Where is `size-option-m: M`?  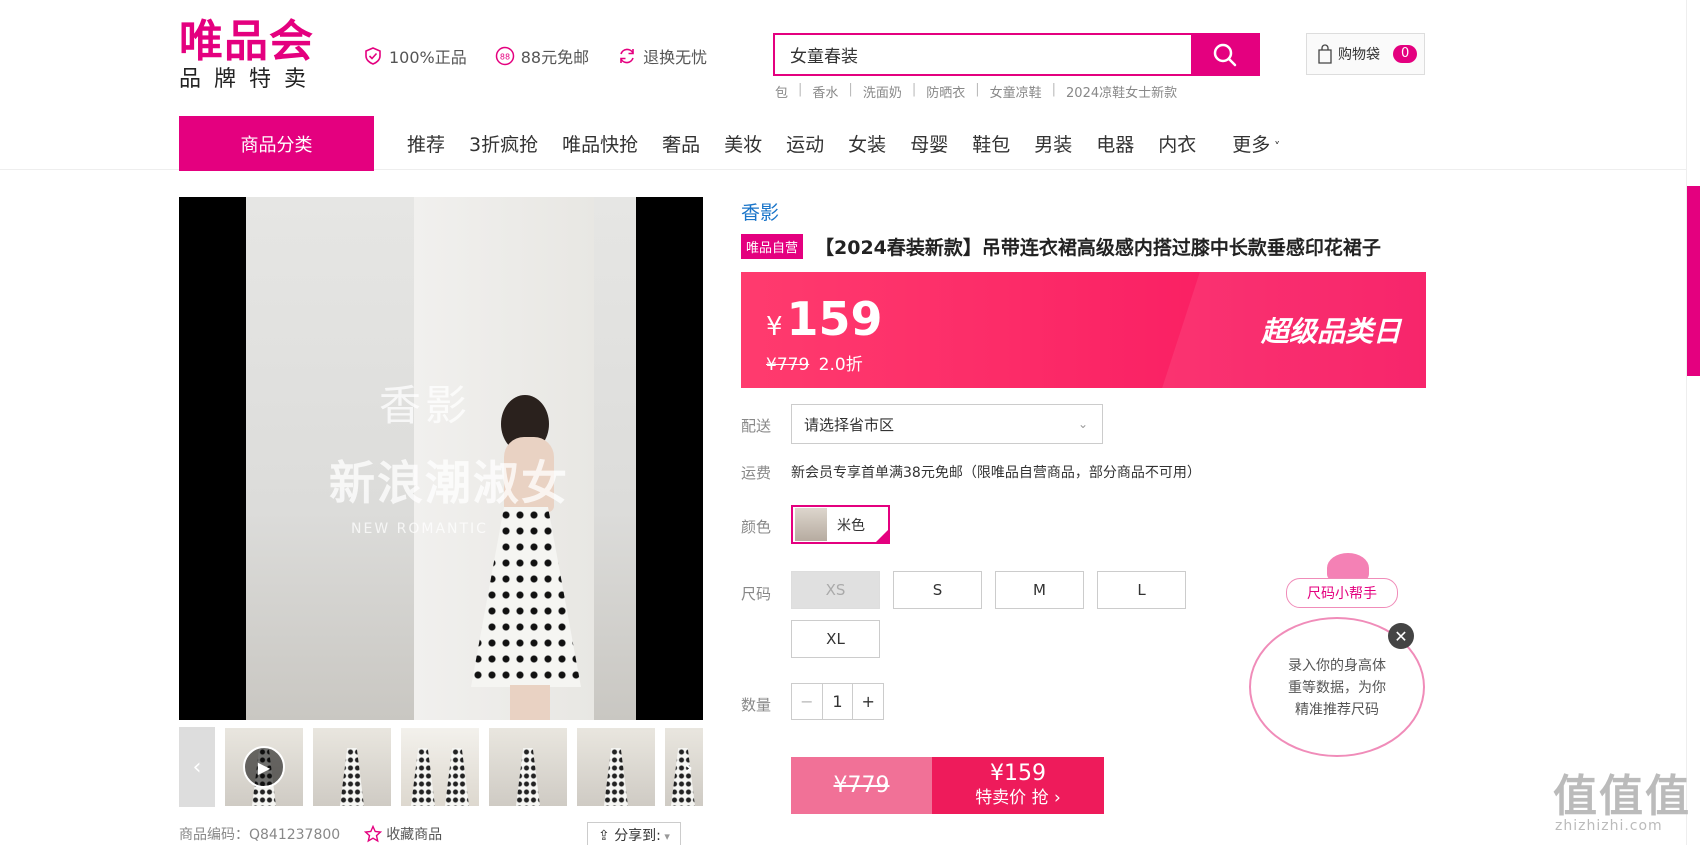 size-option-m: M is located at coordinates (1039, 590).